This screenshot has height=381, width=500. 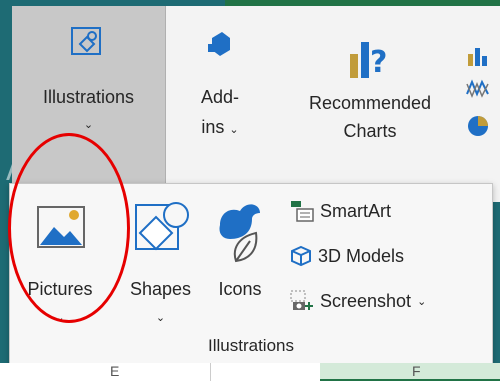 I want to click on smartart-icon, so click(x=302, y=211).